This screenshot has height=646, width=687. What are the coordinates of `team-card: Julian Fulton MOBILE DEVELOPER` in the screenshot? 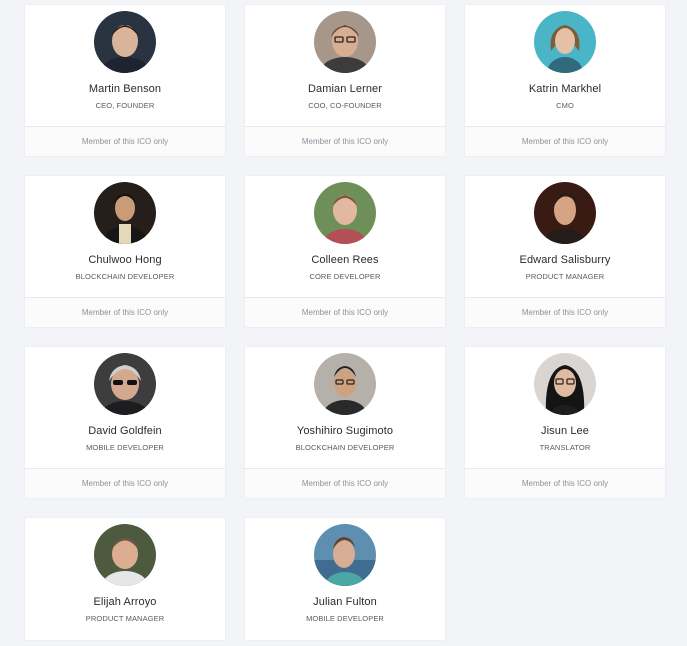 It's located at (345, 579).